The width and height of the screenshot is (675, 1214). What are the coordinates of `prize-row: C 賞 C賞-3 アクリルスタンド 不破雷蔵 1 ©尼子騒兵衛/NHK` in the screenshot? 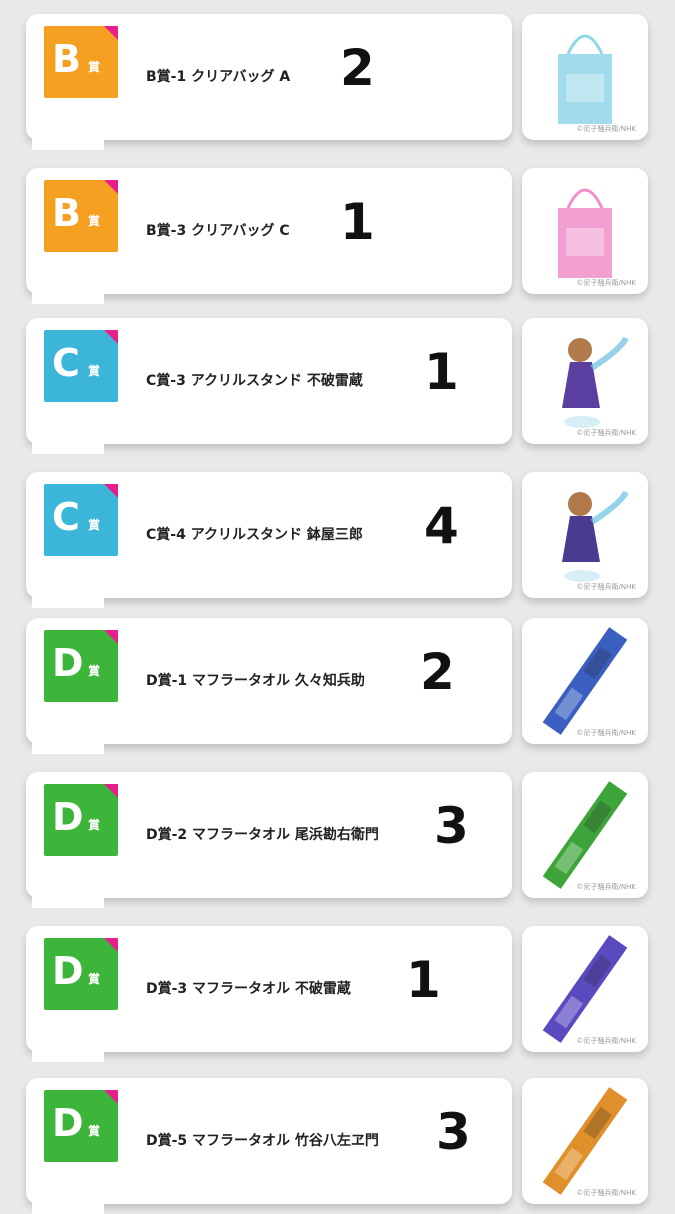 It's located at (337, 379).